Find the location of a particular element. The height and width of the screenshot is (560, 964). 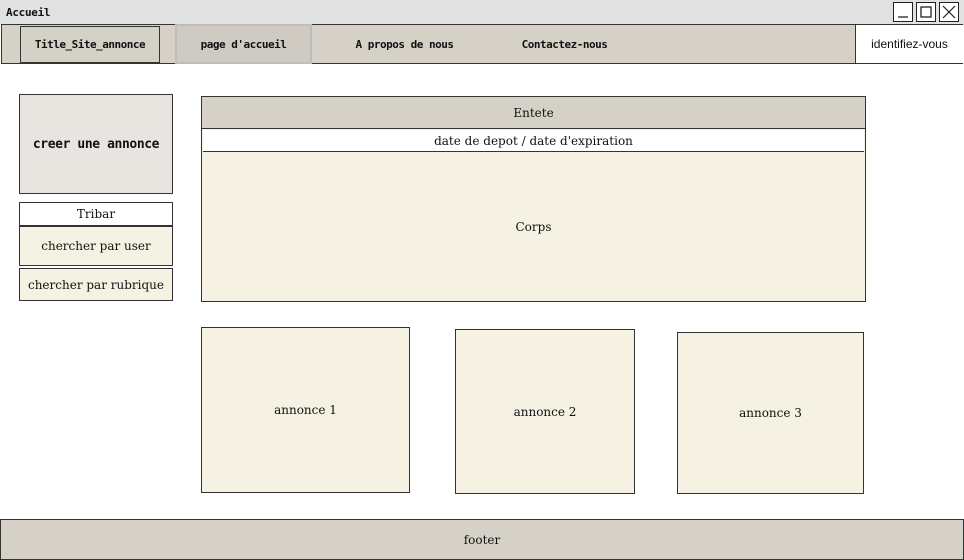

announcement-card: annonce 3 is located at coordinates (770, 413).